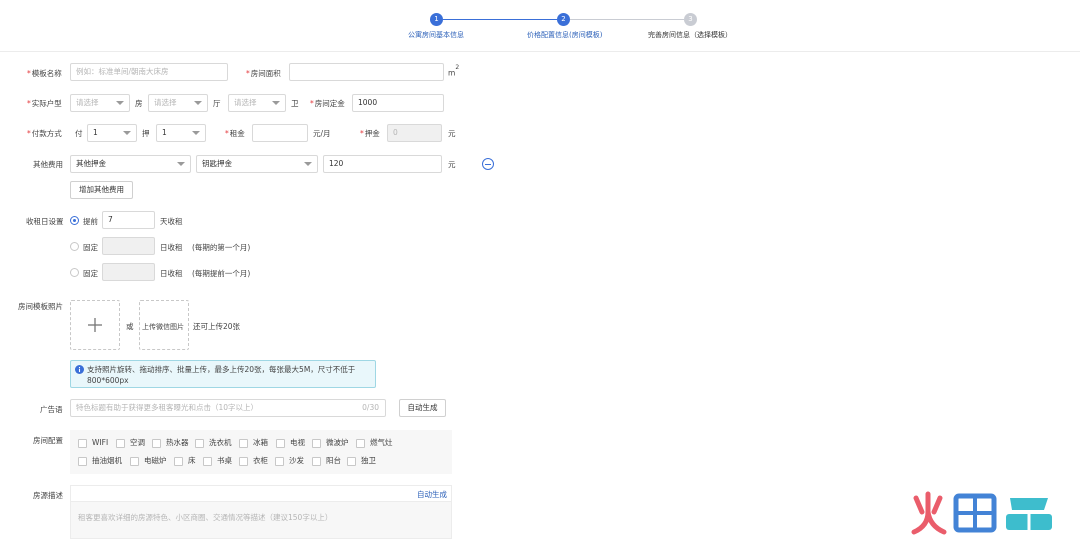 Image resolution: width=1080 pixels, height=539 pixels. Describe the element at coordinates (171, 273) in the screenshot. I see `fixed-suffix-2: 日收租` at that location.